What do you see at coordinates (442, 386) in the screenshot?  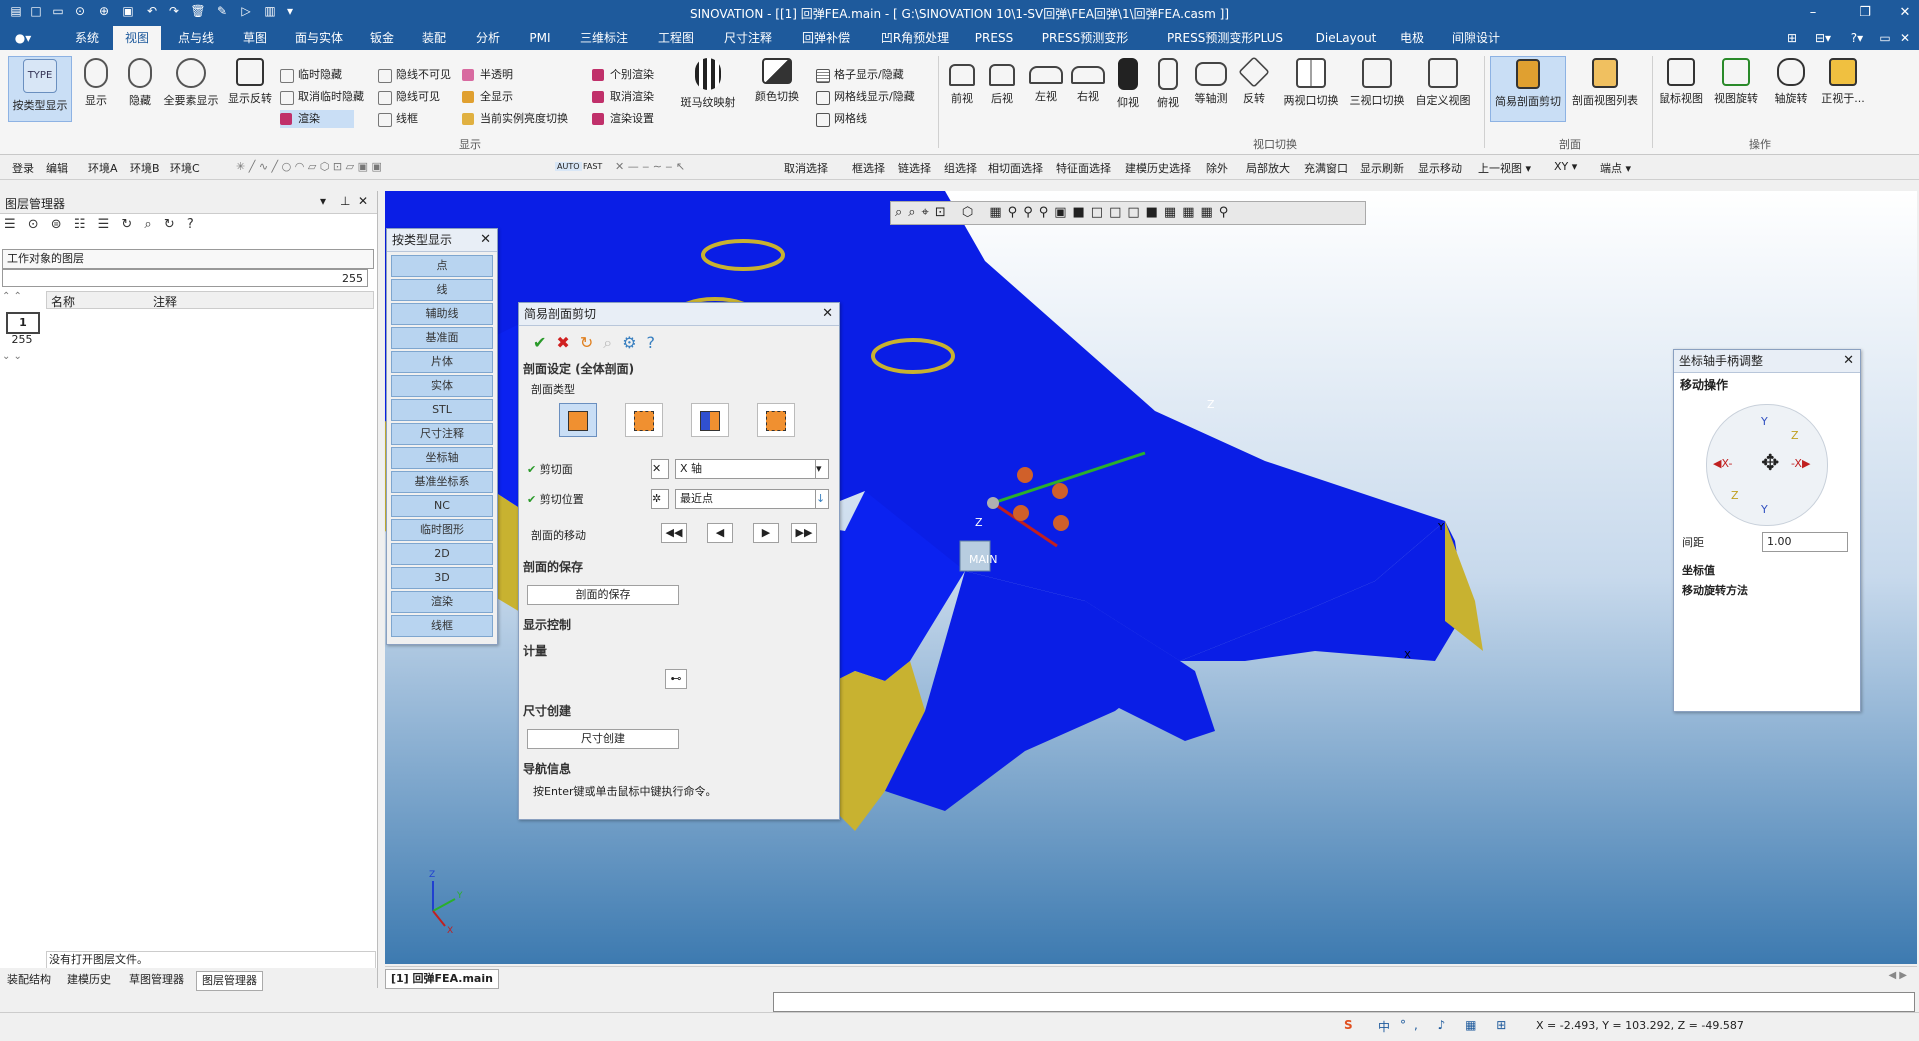 I see `type-btn-solid: 实体` at bounding box center [442, 386].